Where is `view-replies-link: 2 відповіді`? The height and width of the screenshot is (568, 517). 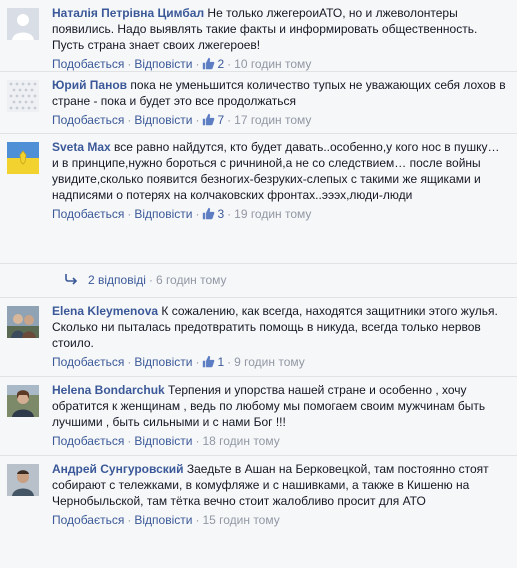 view-replies-link: 2 відповіді is located at coordinates (117, 280).